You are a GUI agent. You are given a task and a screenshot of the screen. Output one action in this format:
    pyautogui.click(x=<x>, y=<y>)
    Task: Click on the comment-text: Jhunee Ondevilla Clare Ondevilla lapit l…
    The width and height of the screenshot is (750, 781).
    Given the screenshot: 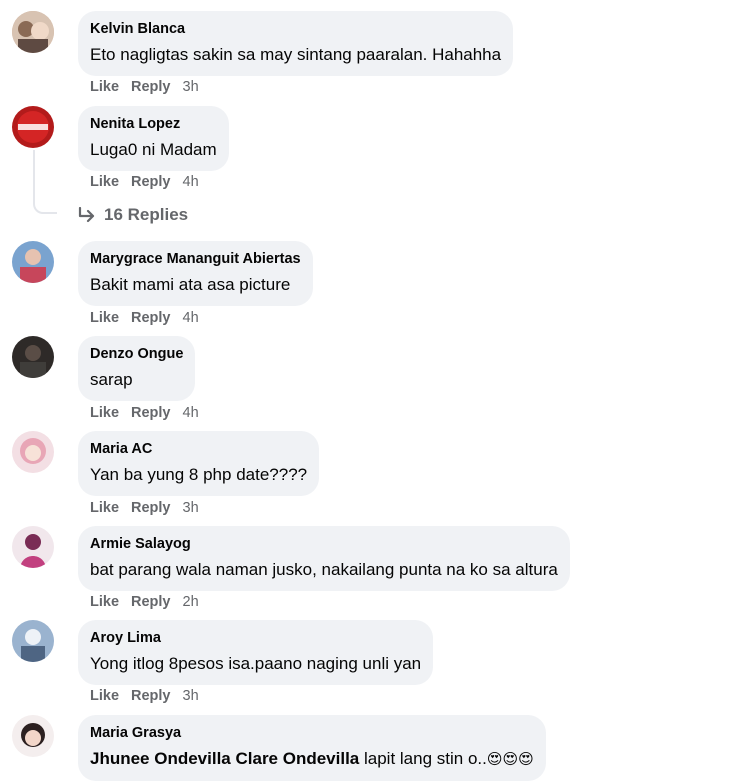 What is the action you would take?
    pyautogui.click(x=312, y=759)
    